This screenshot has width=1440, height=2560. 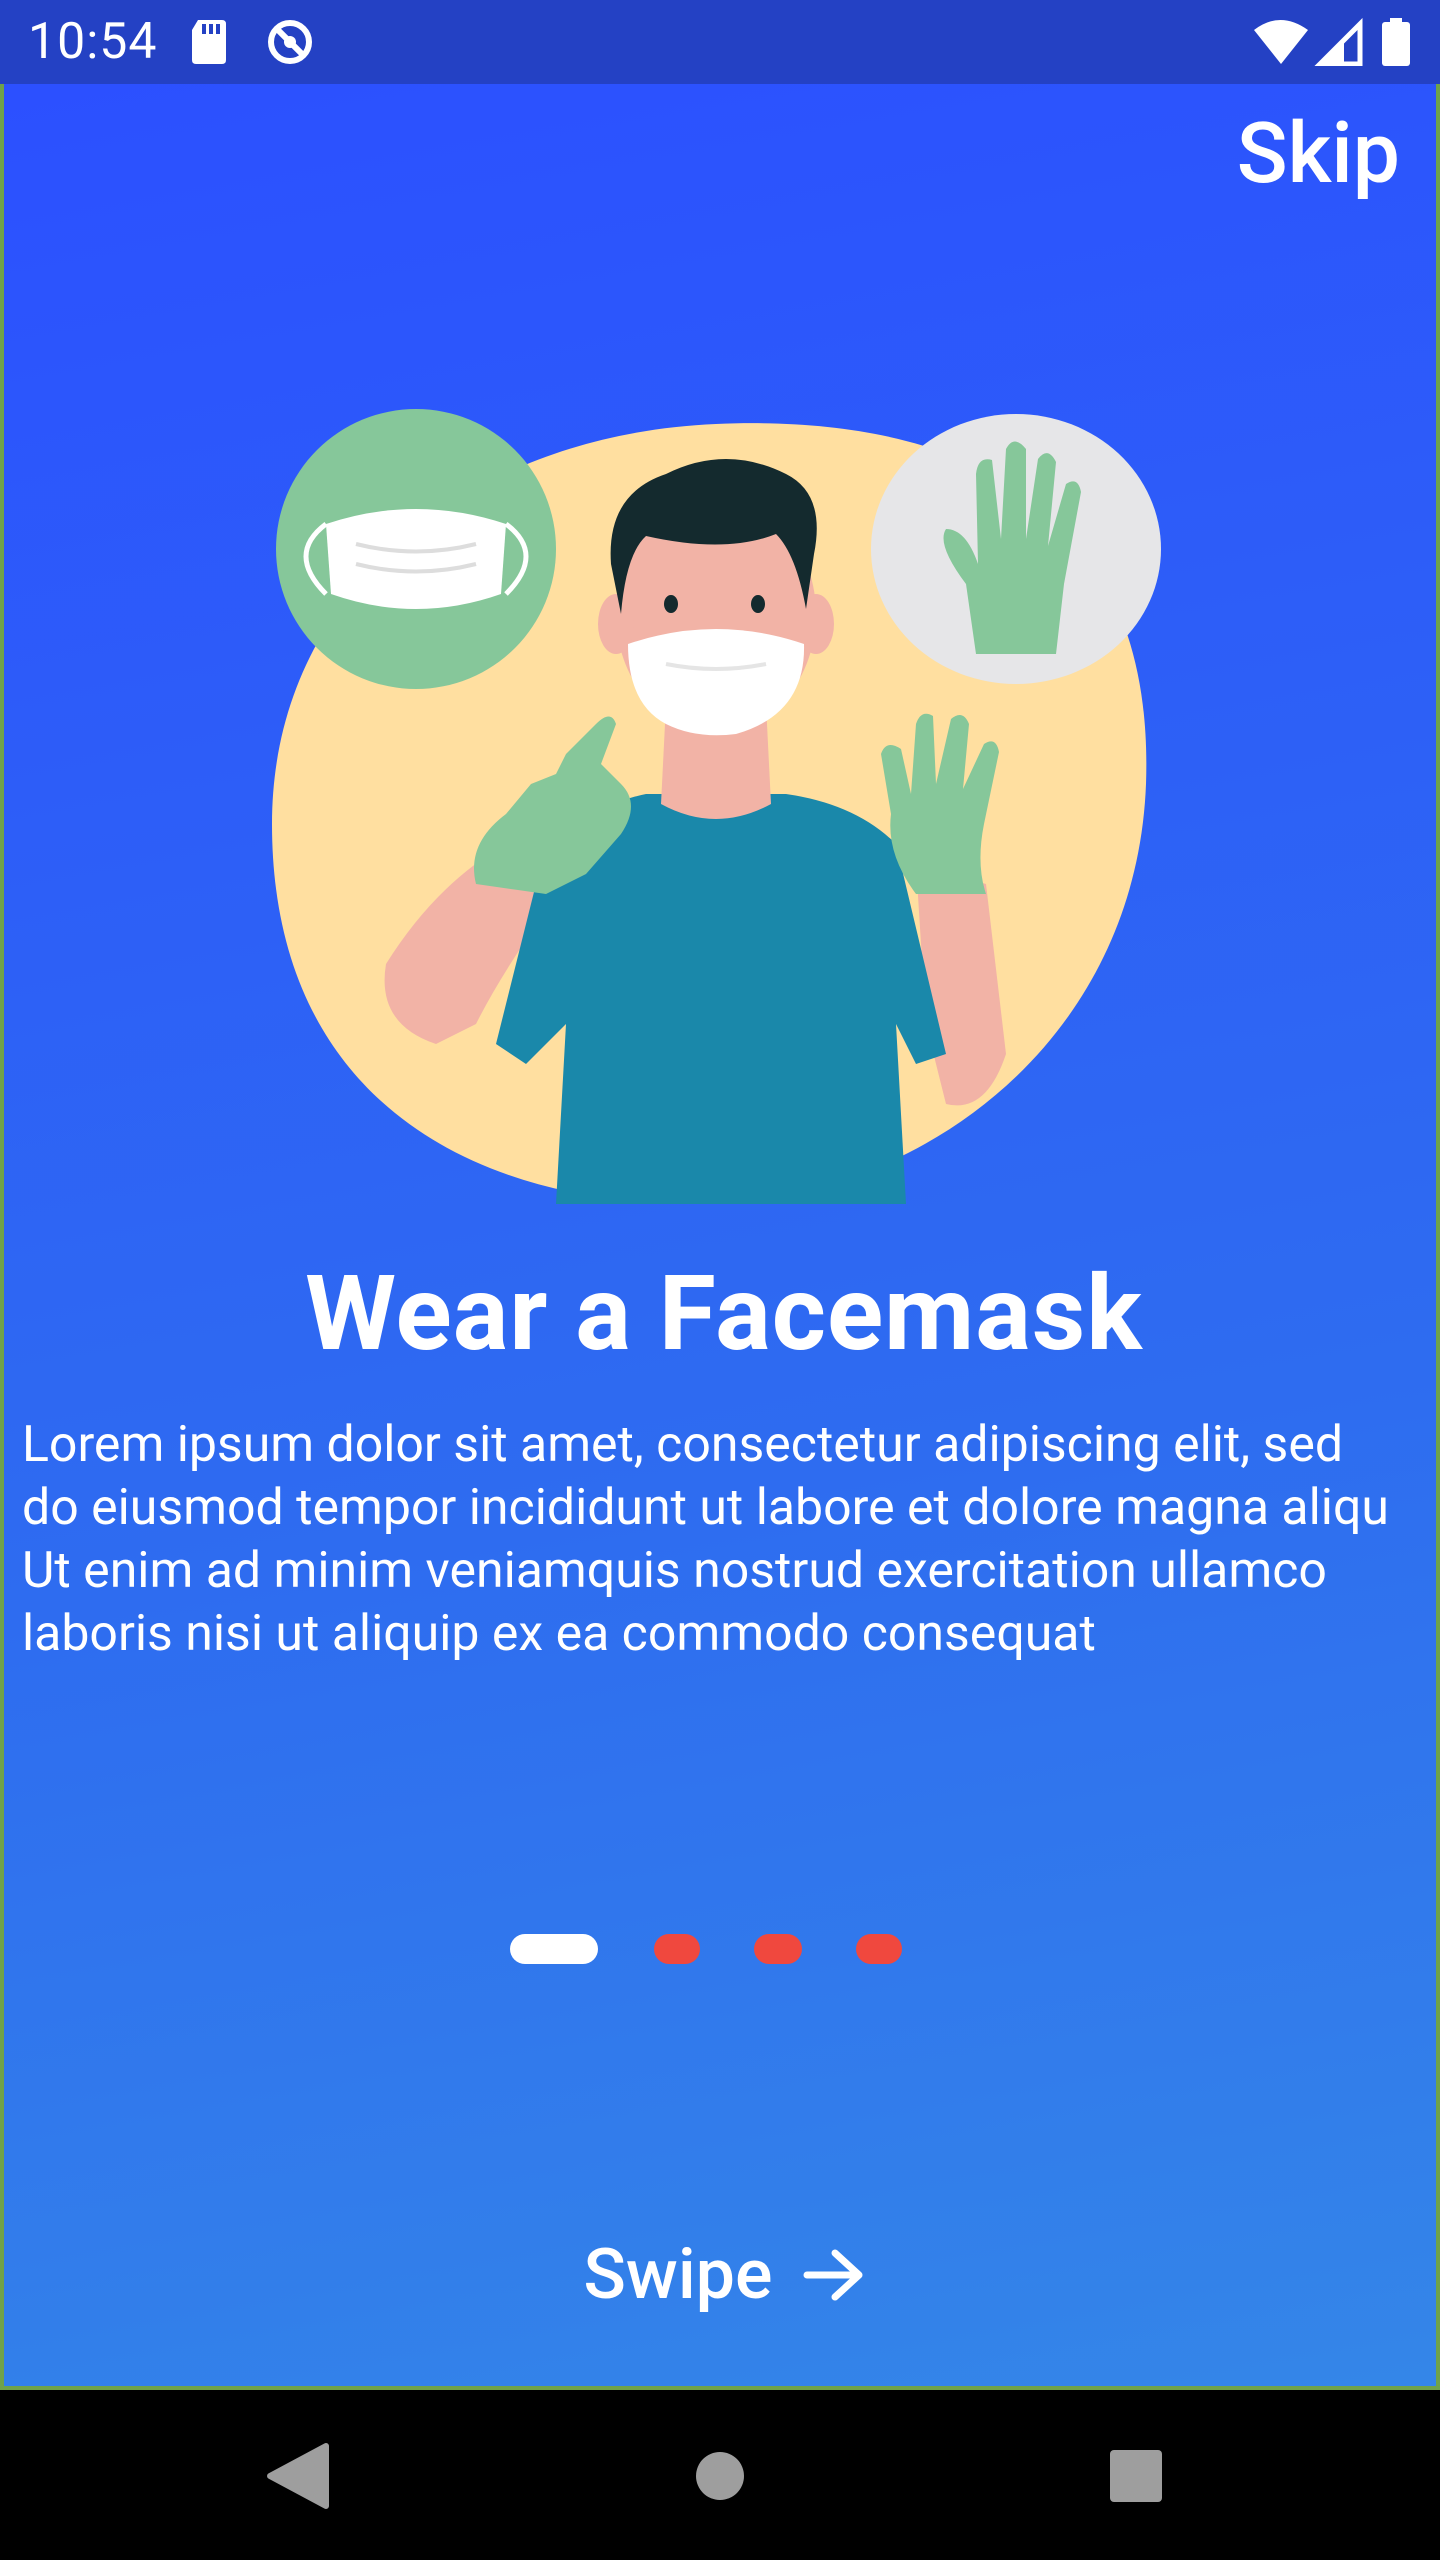 What do you see at coordinates (724, 1314) in the screenshot?
I see `onboarding-title: Wear a Facemask` at bounding box center [724, 1314].